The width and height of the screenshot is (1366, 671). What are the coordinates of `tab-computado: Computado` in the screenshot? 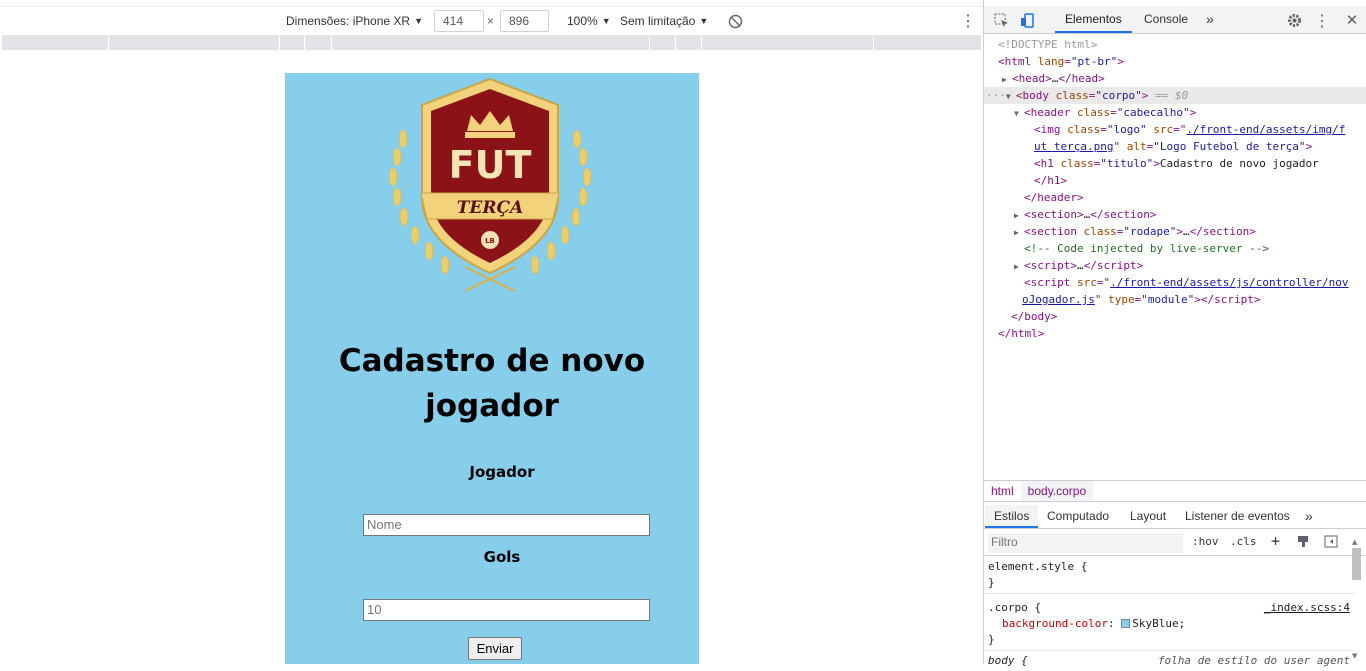 It's located at (1078, 516).